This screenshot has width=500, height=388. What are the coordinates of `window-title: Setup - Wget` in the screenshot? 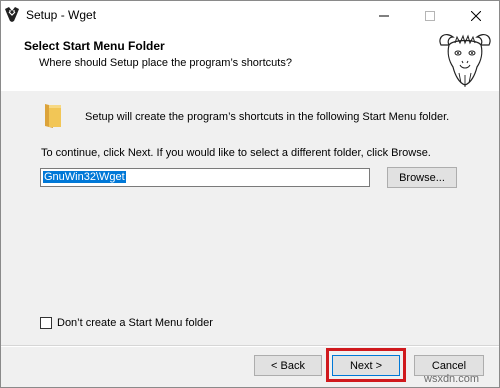 It's located at (61, 15).